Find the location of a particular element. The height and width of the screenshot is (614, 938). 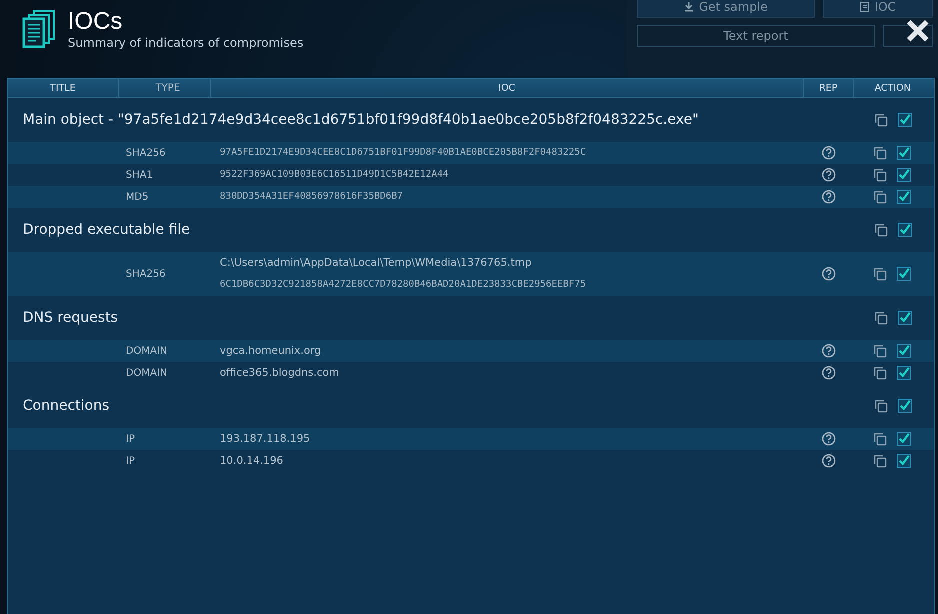

group-title: DNS requests is located at coordinates (70, 318).